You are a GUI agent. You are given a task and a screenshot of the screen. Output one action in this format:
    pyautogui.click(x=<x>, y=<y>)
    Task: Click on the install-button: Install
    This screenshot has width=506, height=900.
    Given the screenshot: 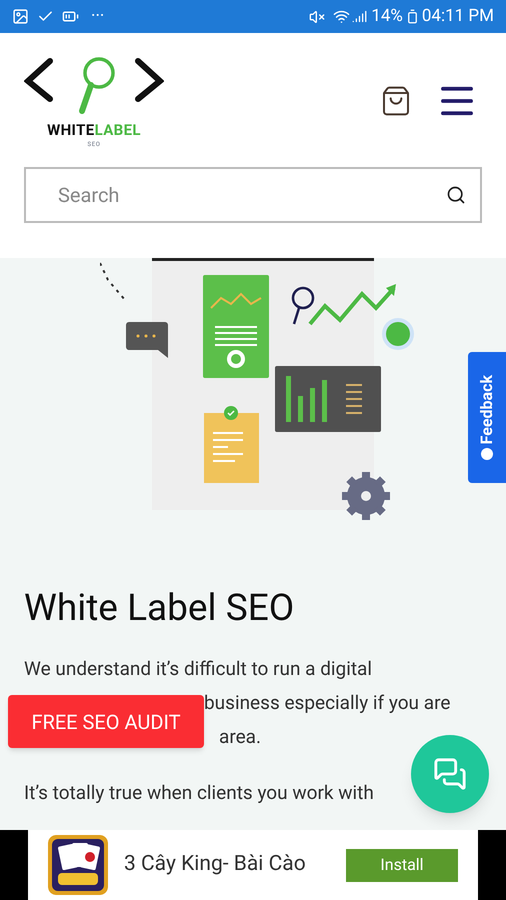 What is the action you would take?
    pyautogui.click(x=402, y=865)
    